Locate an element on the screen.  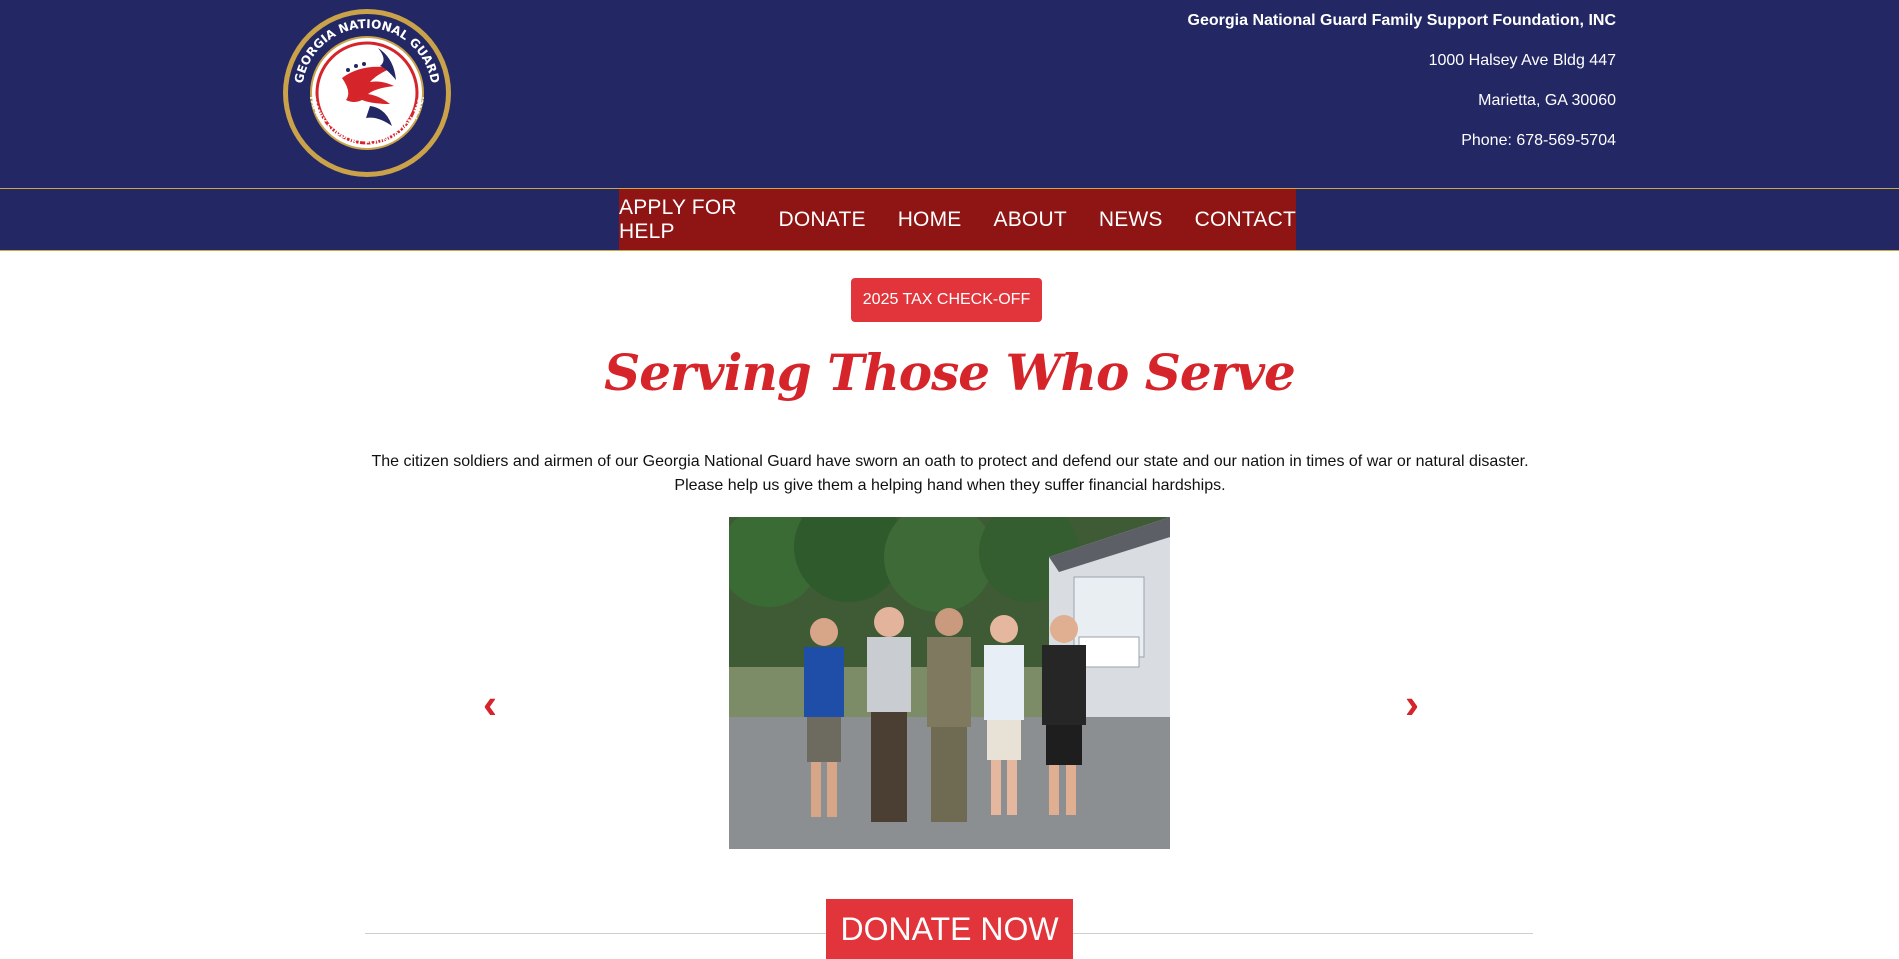
address-line-2: Marietta, GA 30060 is located at coordinates (1547, 100).